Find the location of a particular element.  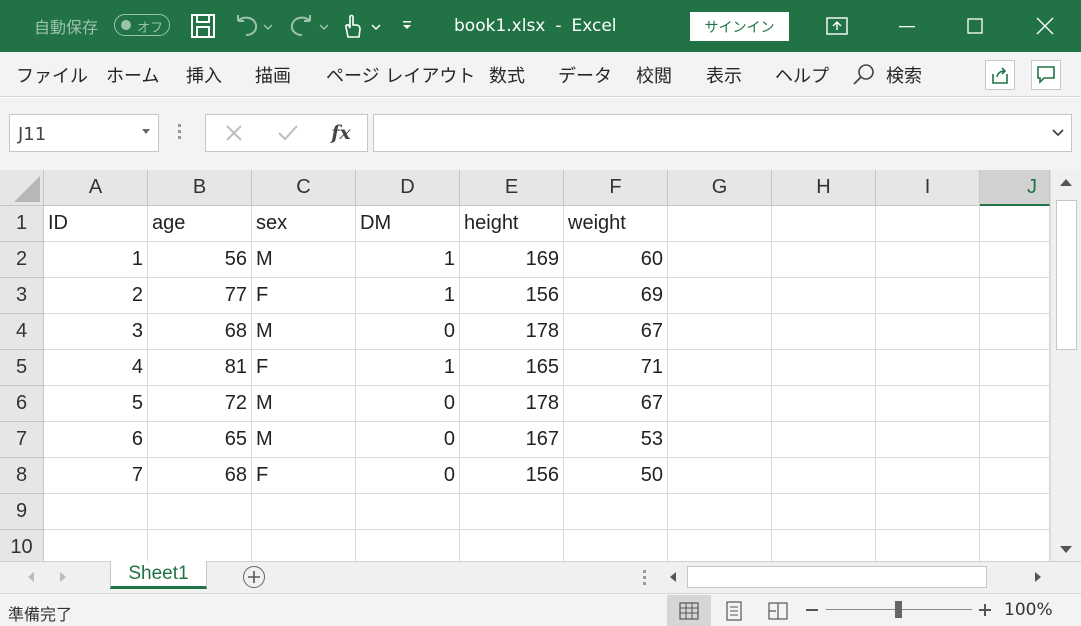

cell-e5: 165 is located at coordinates (512, 368).